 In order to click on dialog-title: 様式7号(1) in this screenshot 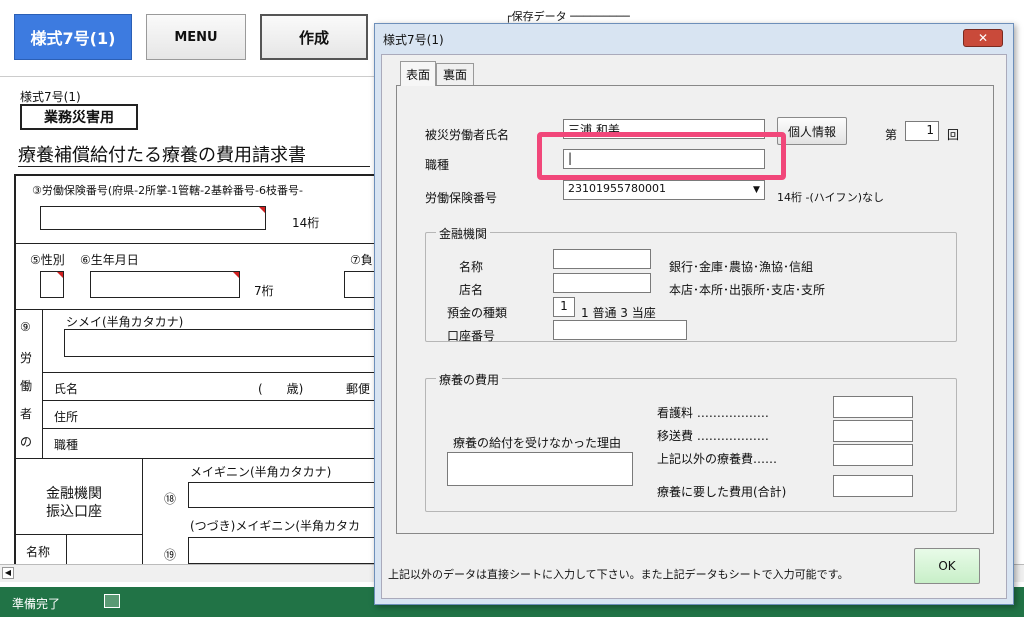, I will do `click(413, 40)`.